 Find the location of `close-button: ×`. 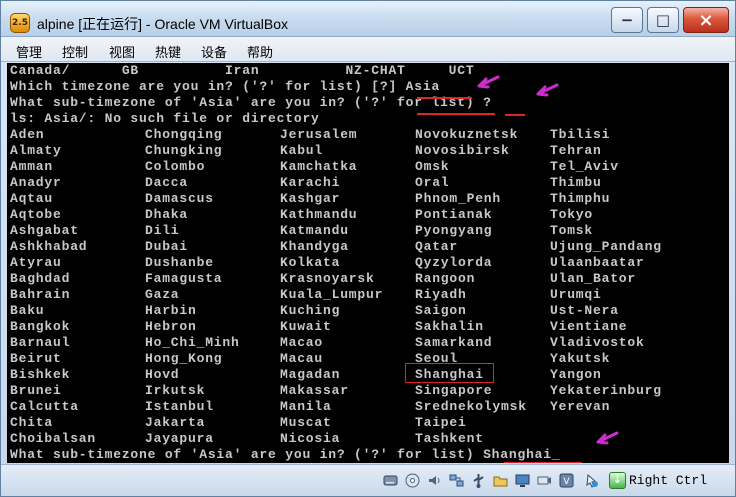

close-button: × is located at coordinates (706, 20).